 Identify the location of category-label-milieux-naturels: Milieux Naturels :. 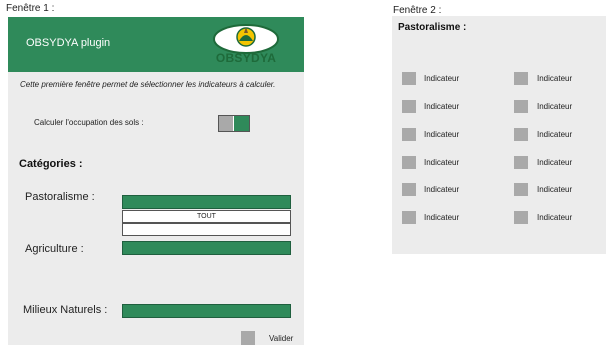
(65, 310).